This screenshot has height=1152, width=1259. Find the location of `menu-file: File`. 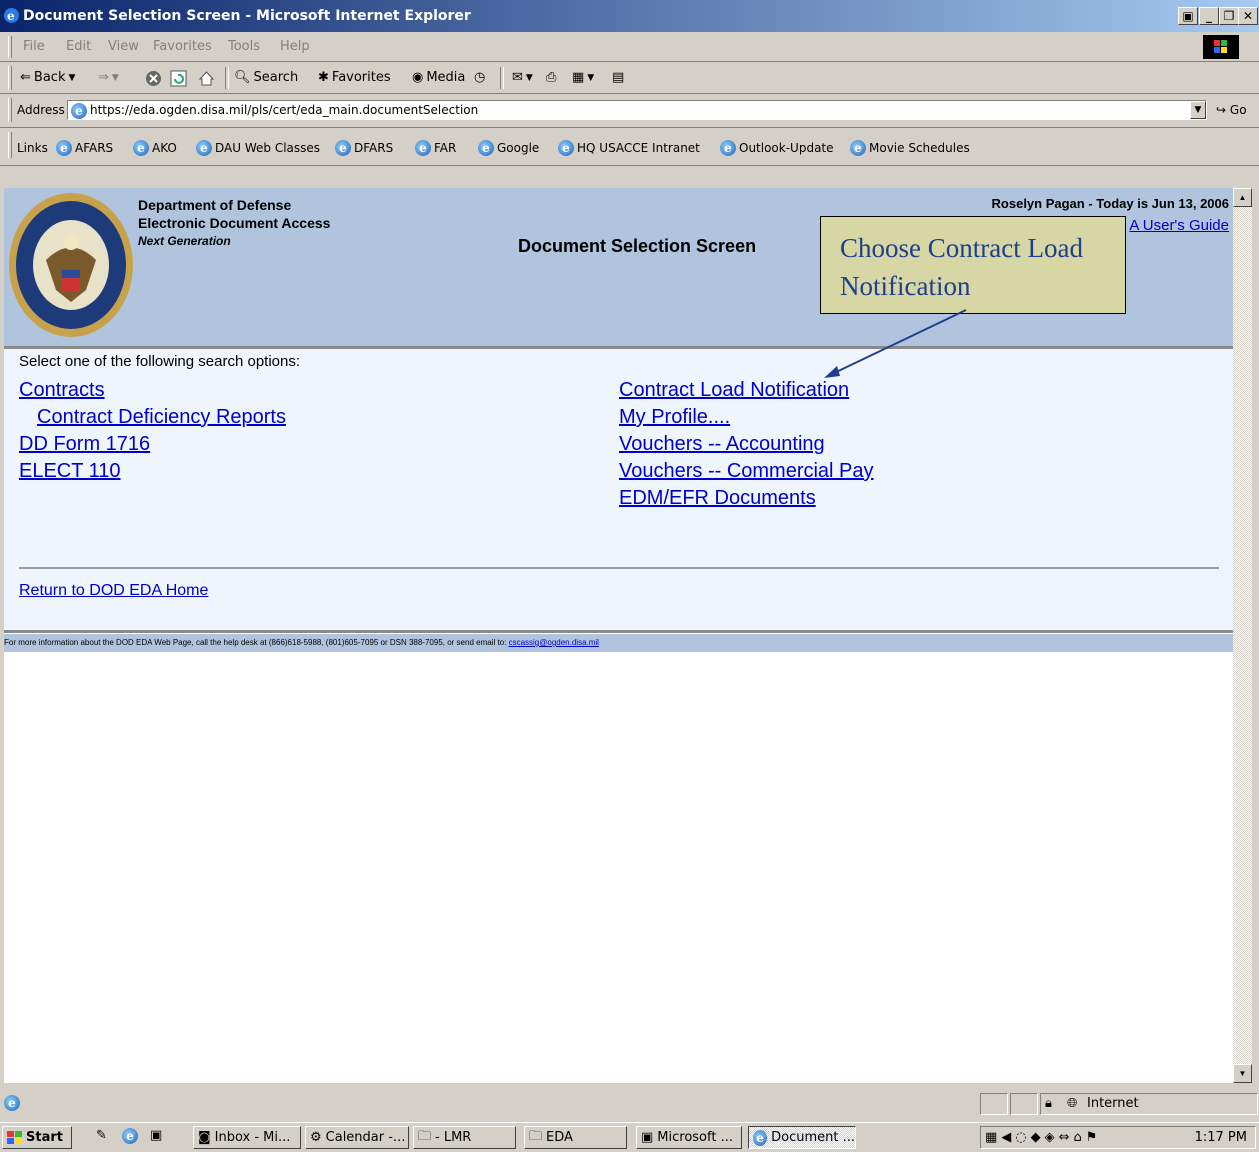

menu-file: File is located at coordinates (34, 46).